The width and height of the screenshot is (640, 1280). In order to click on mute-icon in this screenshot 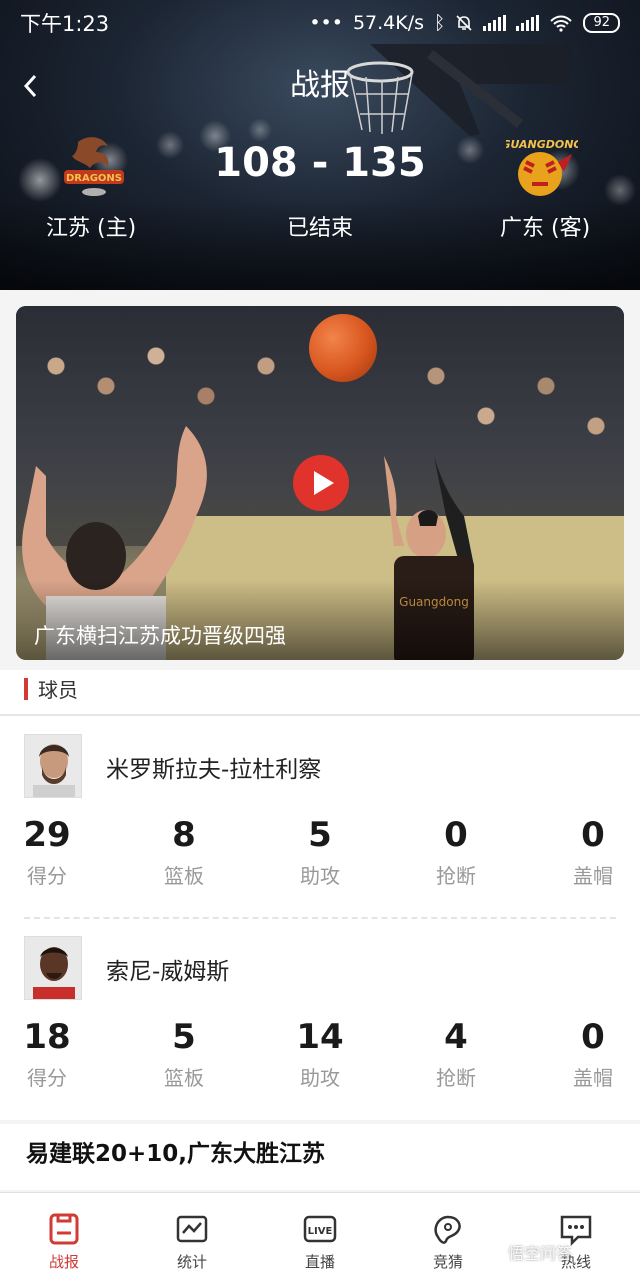, I will do `click(464, 23)`.